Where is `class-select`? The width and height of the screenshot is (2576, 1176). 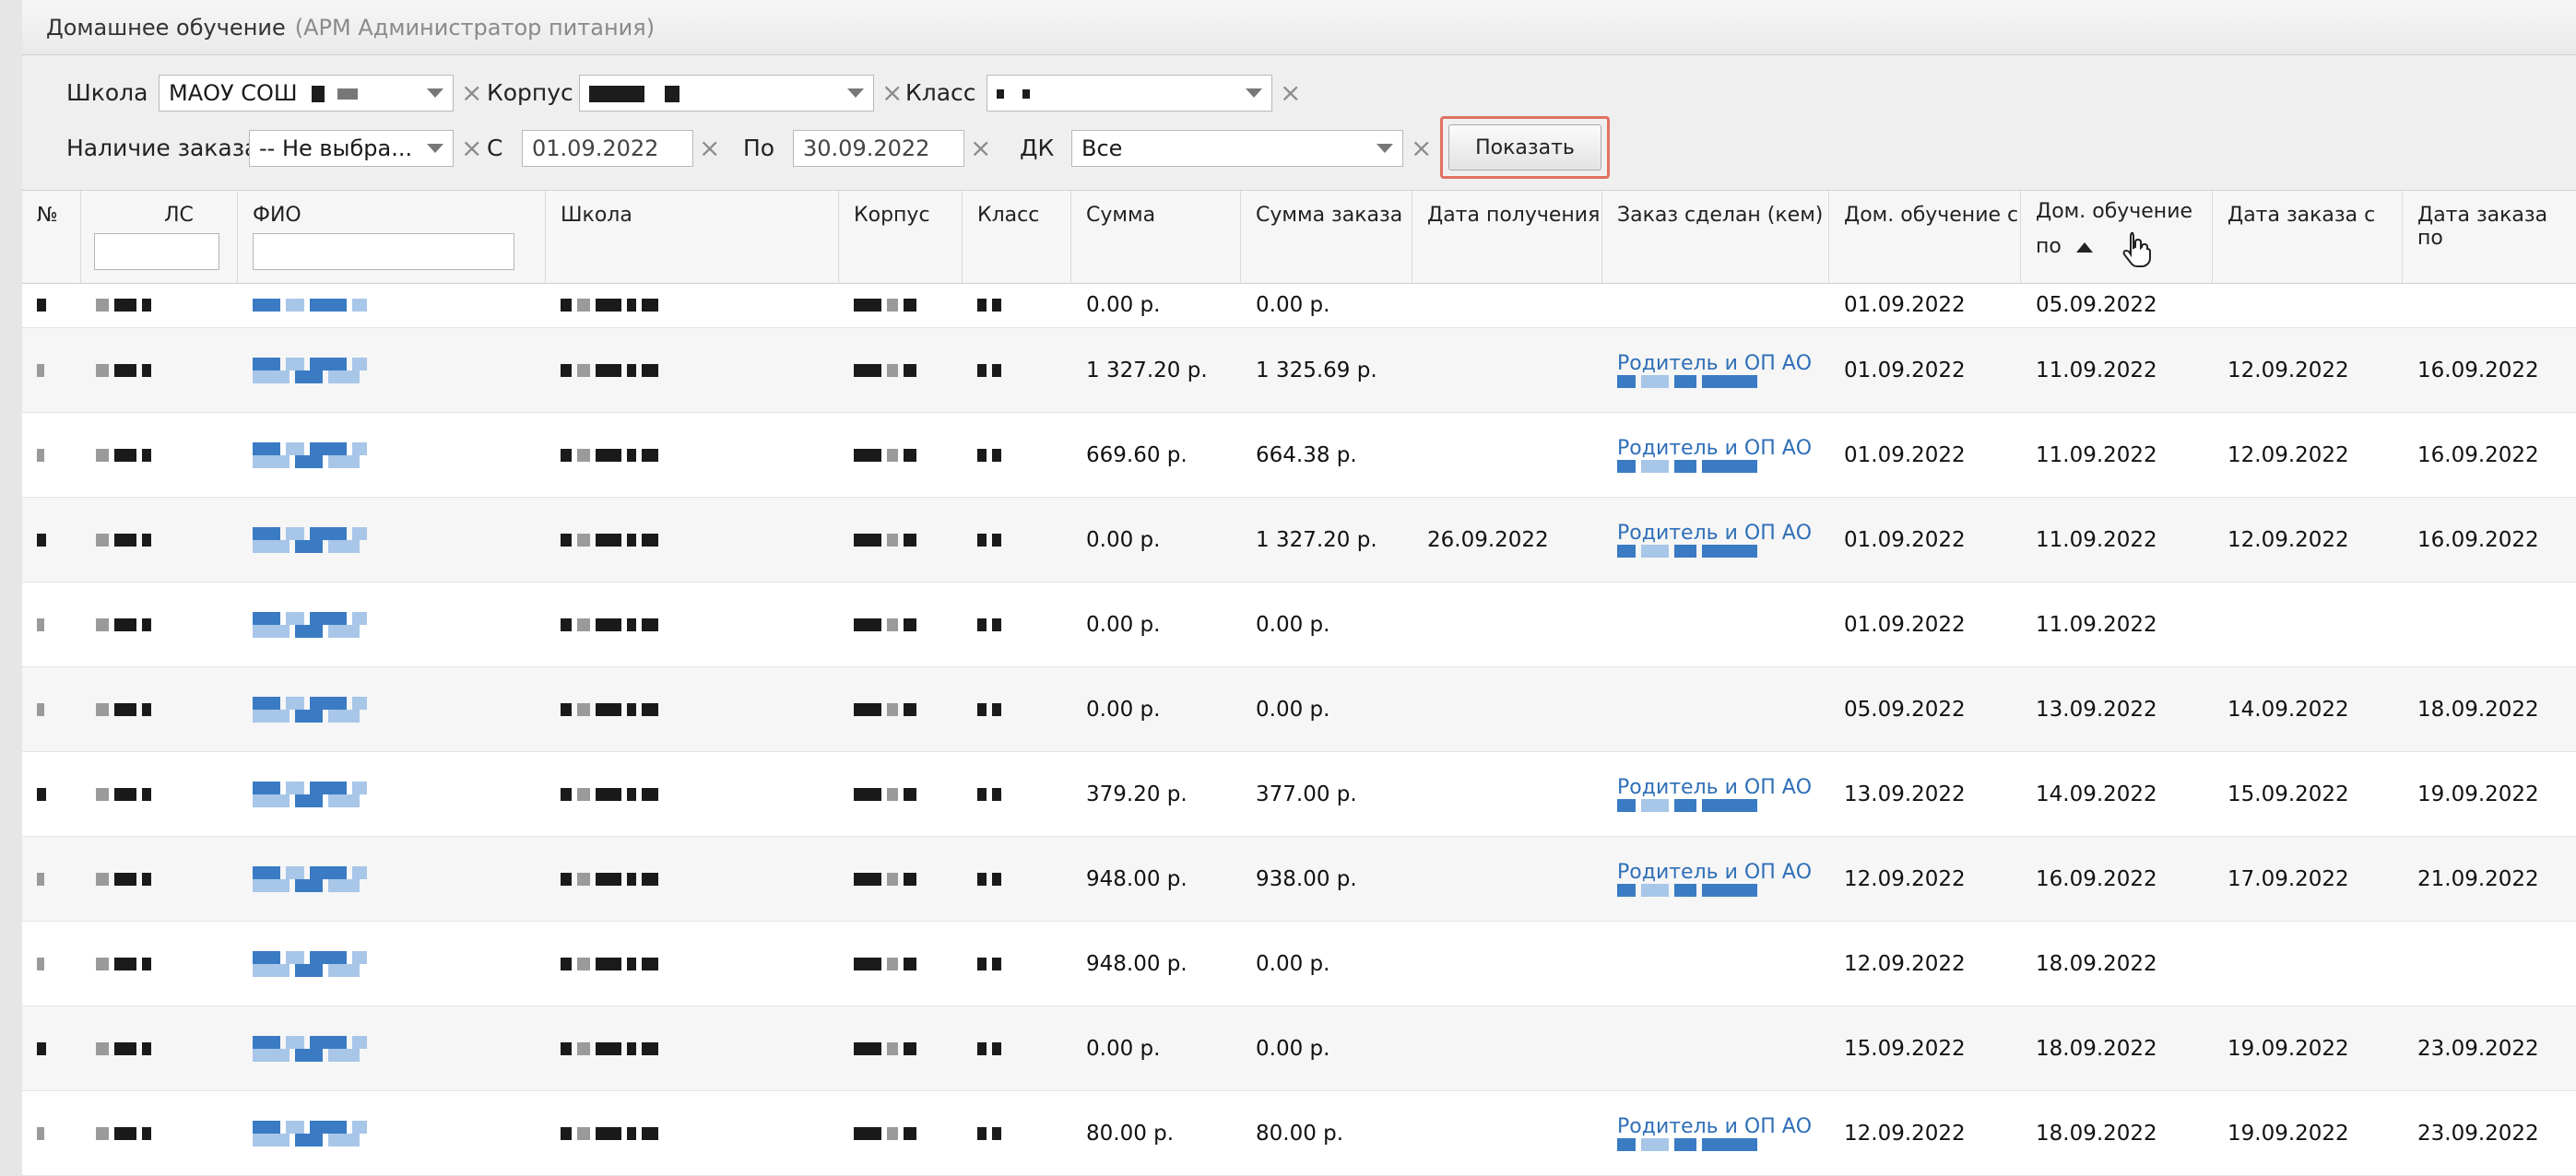
class-select is located at coordinates (1129, 93).